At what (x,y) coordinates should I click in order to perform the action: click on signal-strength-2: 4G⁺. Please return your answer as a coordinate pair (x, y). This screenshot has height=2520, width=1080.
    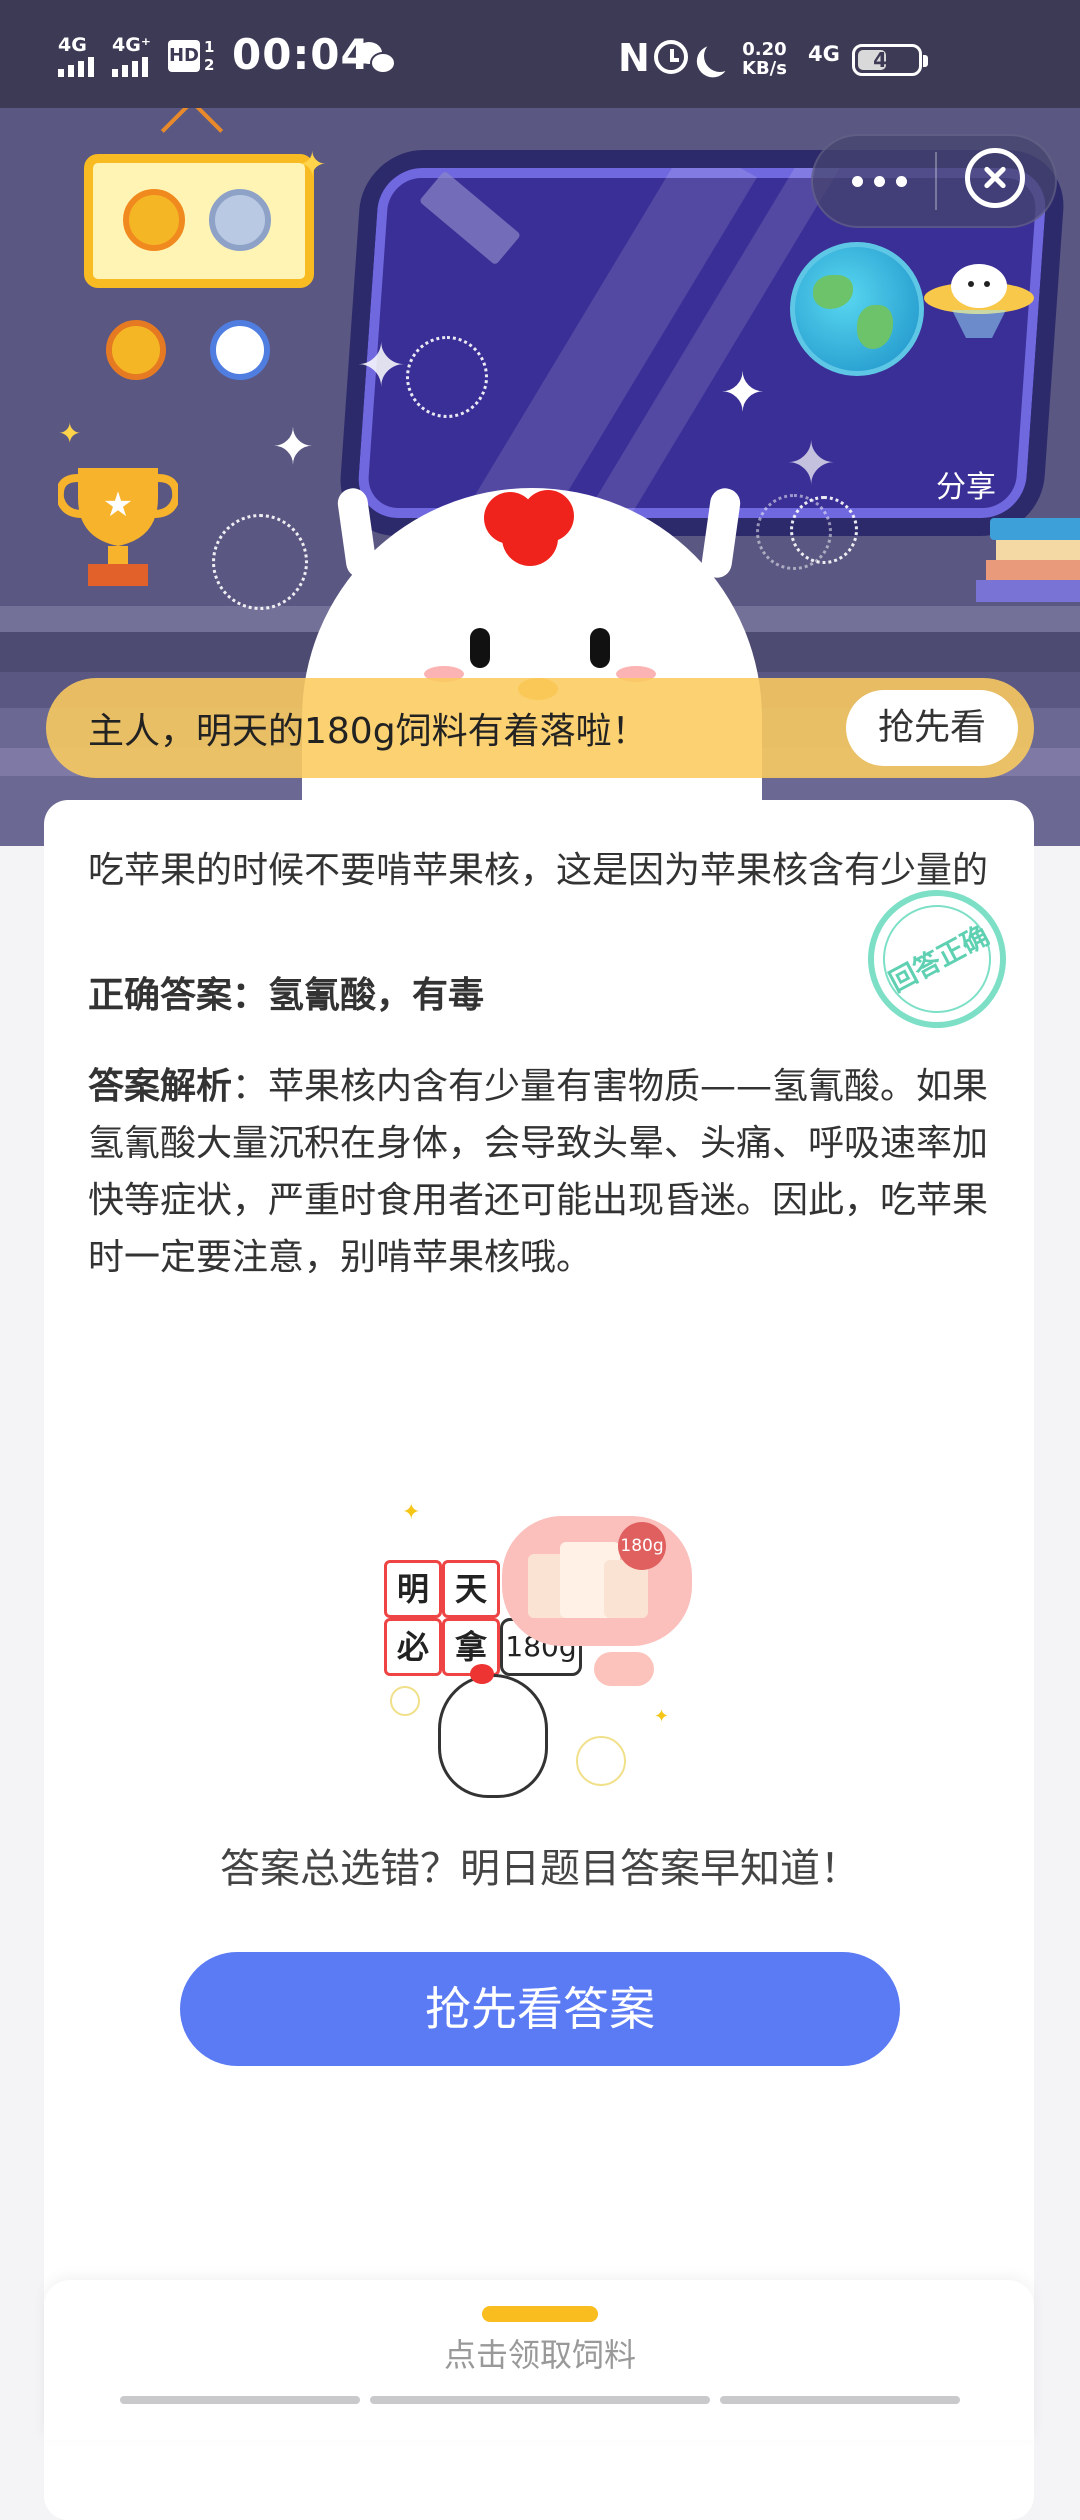
    Looking at the image, I should click on (131, 56).